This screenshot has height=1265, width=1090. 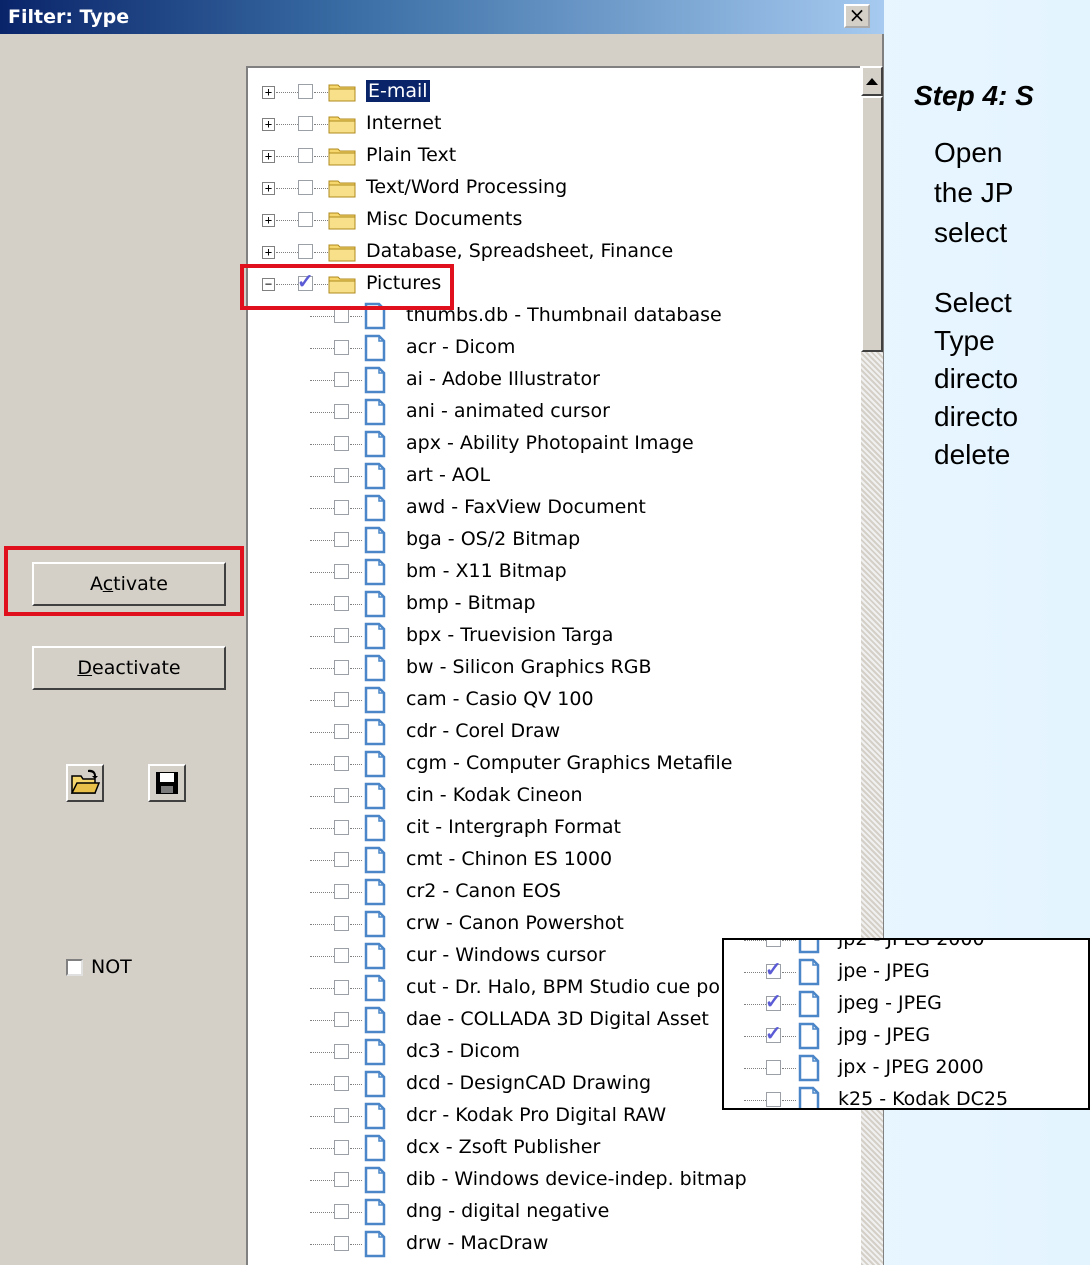 What do you see at coordinates (398, 91) in the screenshot?
I see `category-label: E-mail` at bounding box center [398, 91].